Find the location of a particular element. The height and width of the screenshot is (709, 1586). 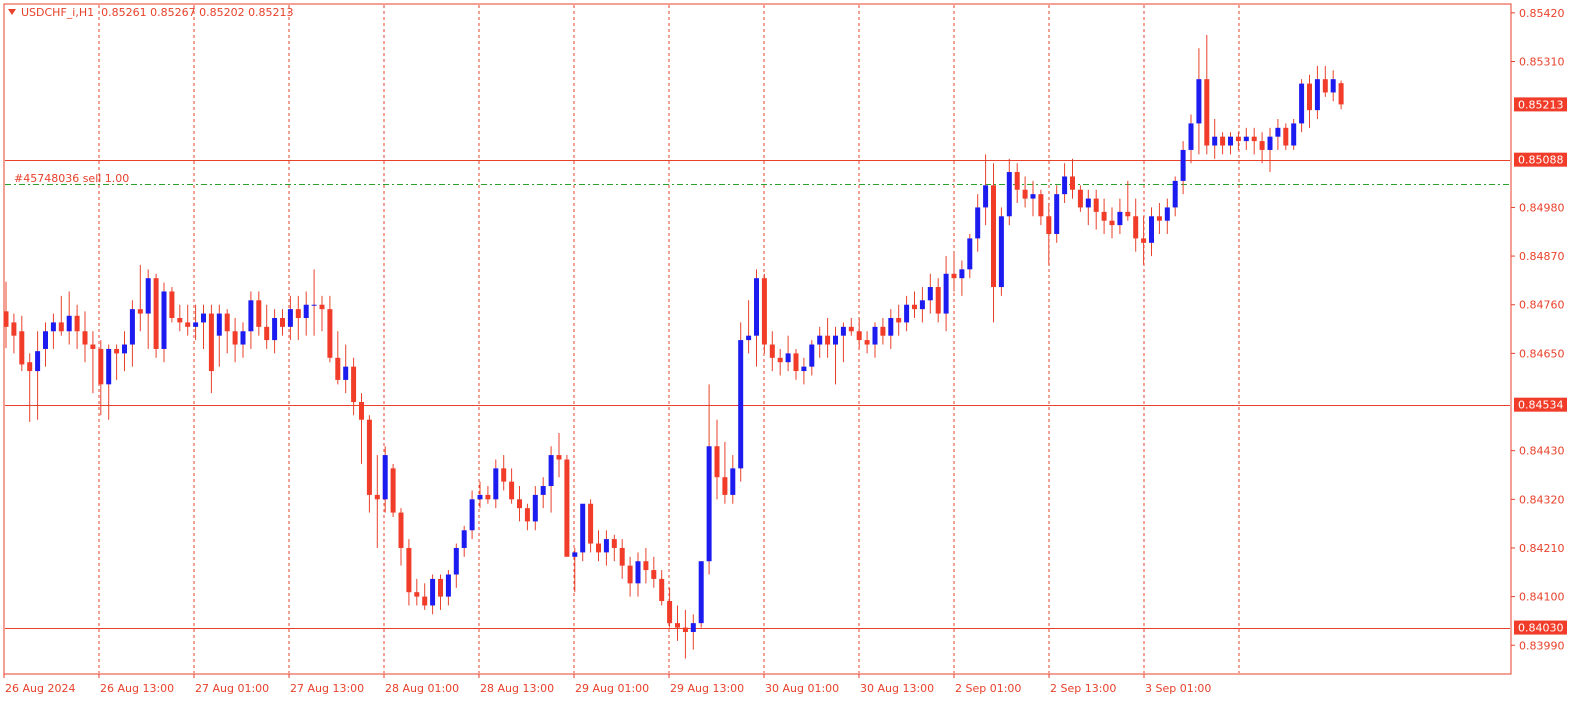

x-tick-label: 29 Aug 01:00 is located at coordinates (612, 688).